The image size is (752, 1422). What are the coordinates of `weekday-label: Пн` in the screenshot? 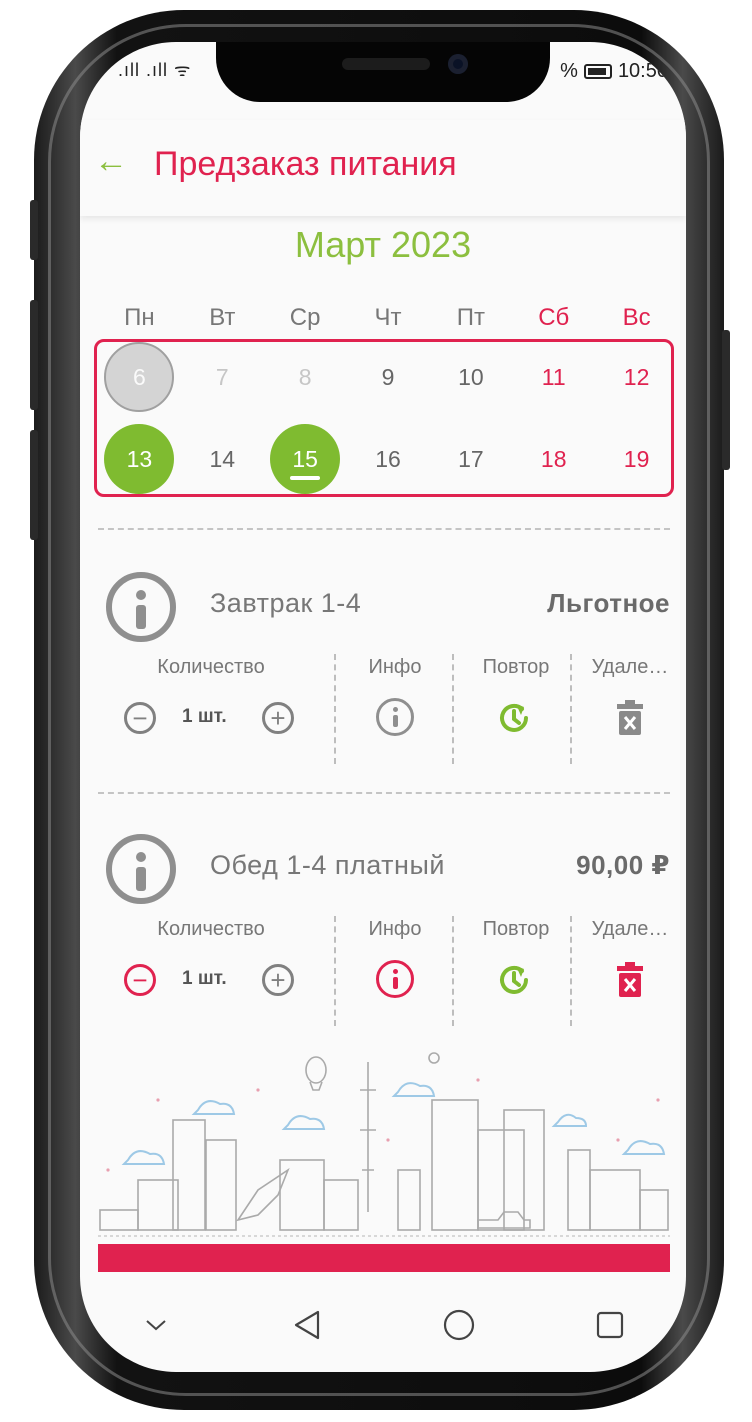 It's located at (139, 317).